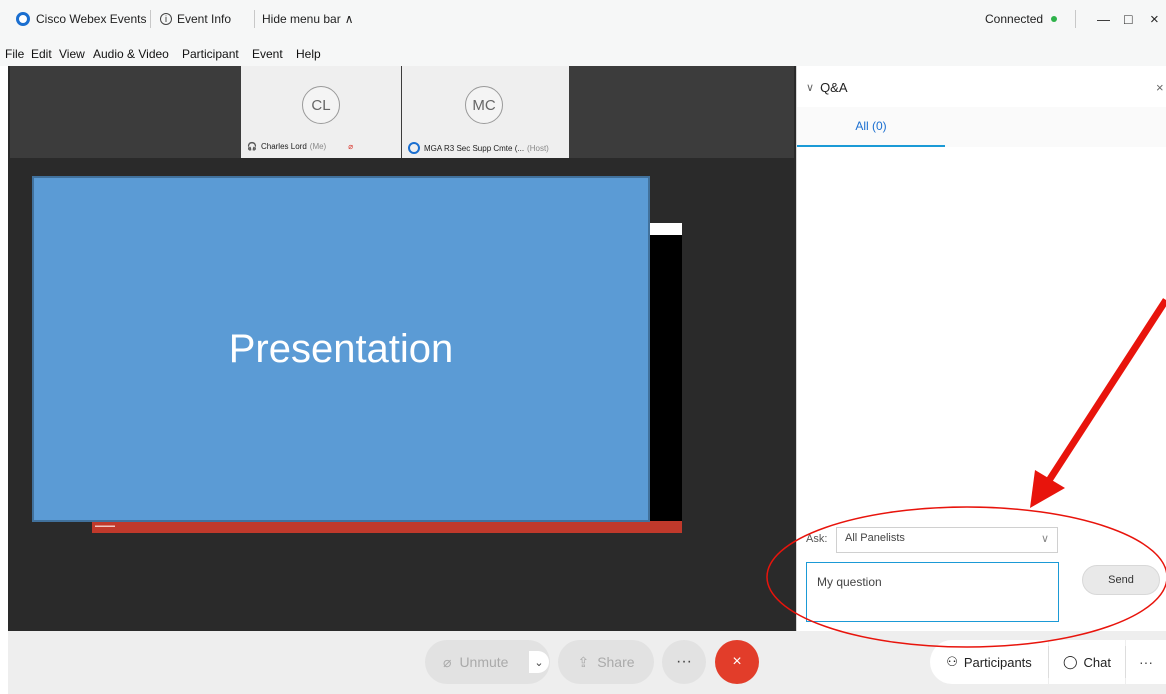 The image size is (1166, 694). What do you see at coordinates (72, 54) in the screenshot?
I see `menu-view: View` at bounding box center [72, 54].